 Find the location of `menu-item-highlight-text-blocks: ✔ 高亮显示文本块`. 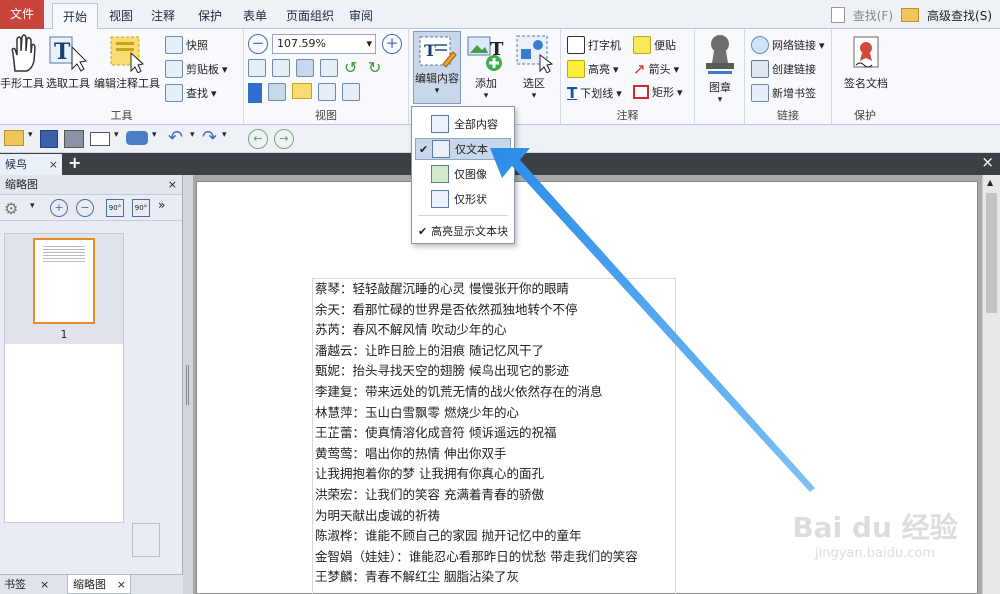

menu-item-highlight-text-blocks: ✔ 高亮显示文本块 is located at coordinates (463, 231).